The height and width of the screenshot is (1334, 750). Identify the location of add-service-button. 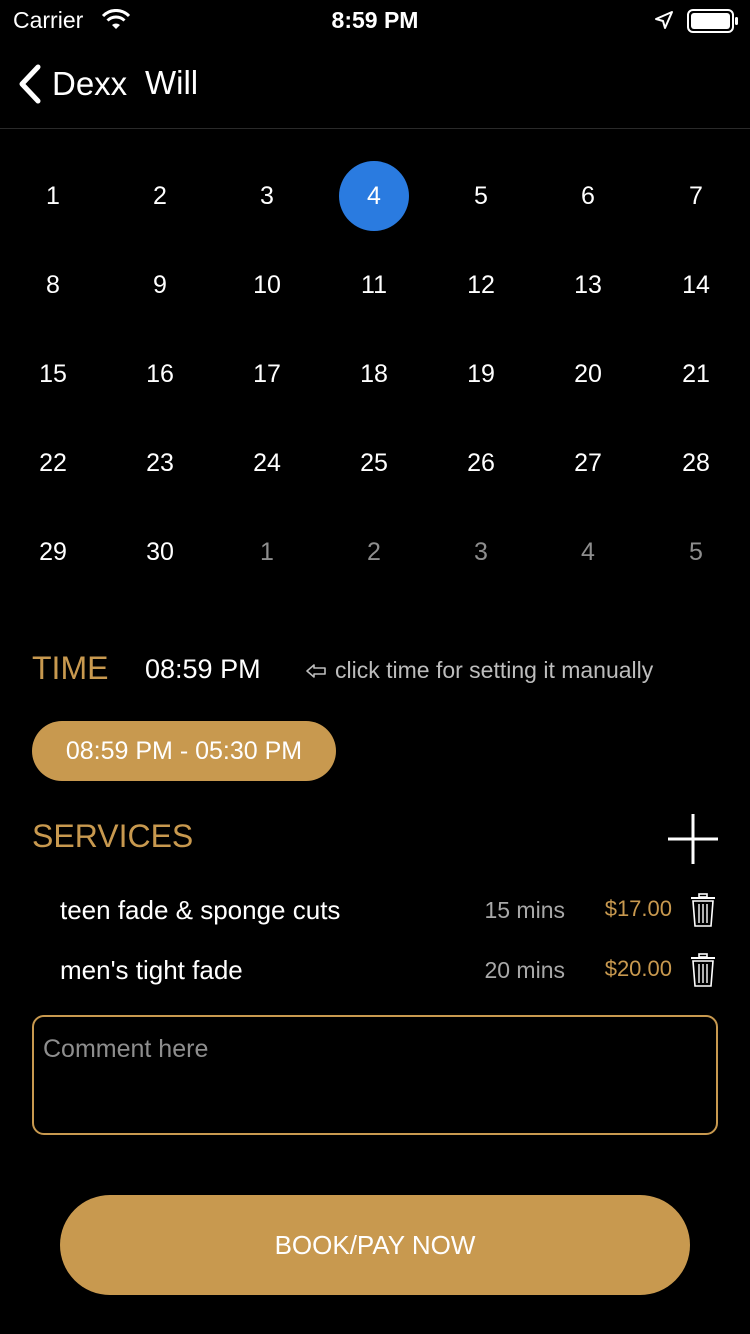
(693, 839).